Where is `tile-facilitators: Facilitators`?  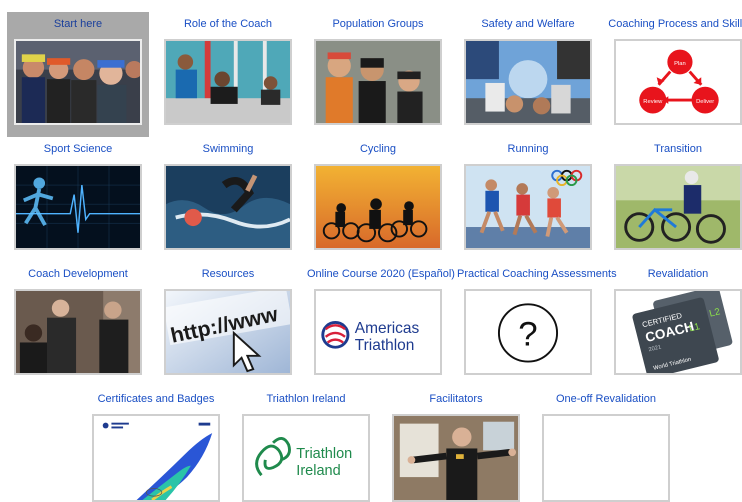
tile-facilitators: Facilitators is located at coordinates (456, 444).